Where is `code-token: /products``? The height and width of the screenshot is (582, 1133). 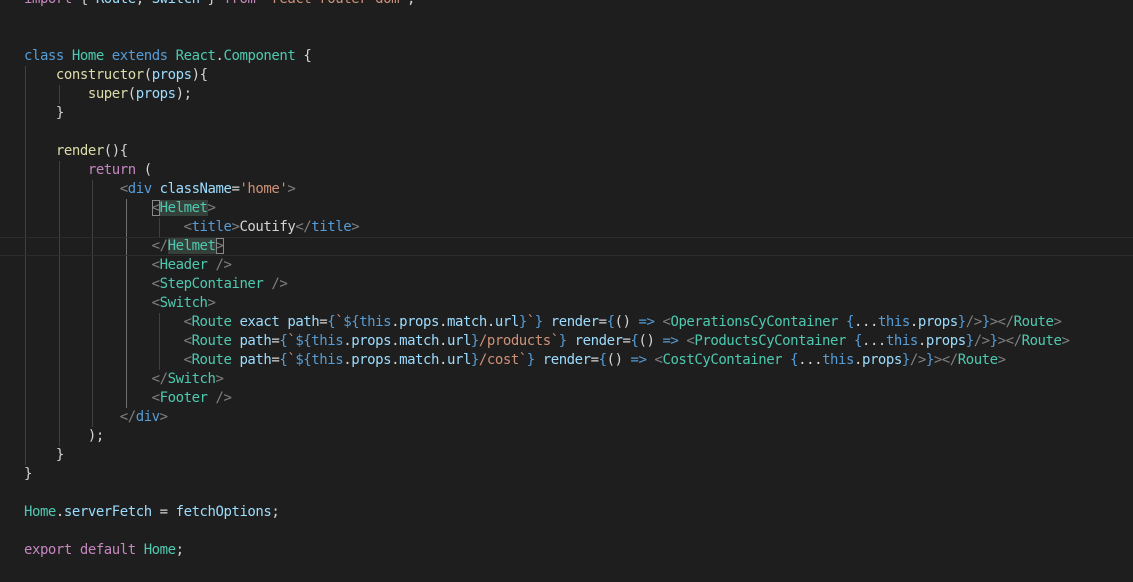
code-token: /products` is located at coordinates (518, 341).